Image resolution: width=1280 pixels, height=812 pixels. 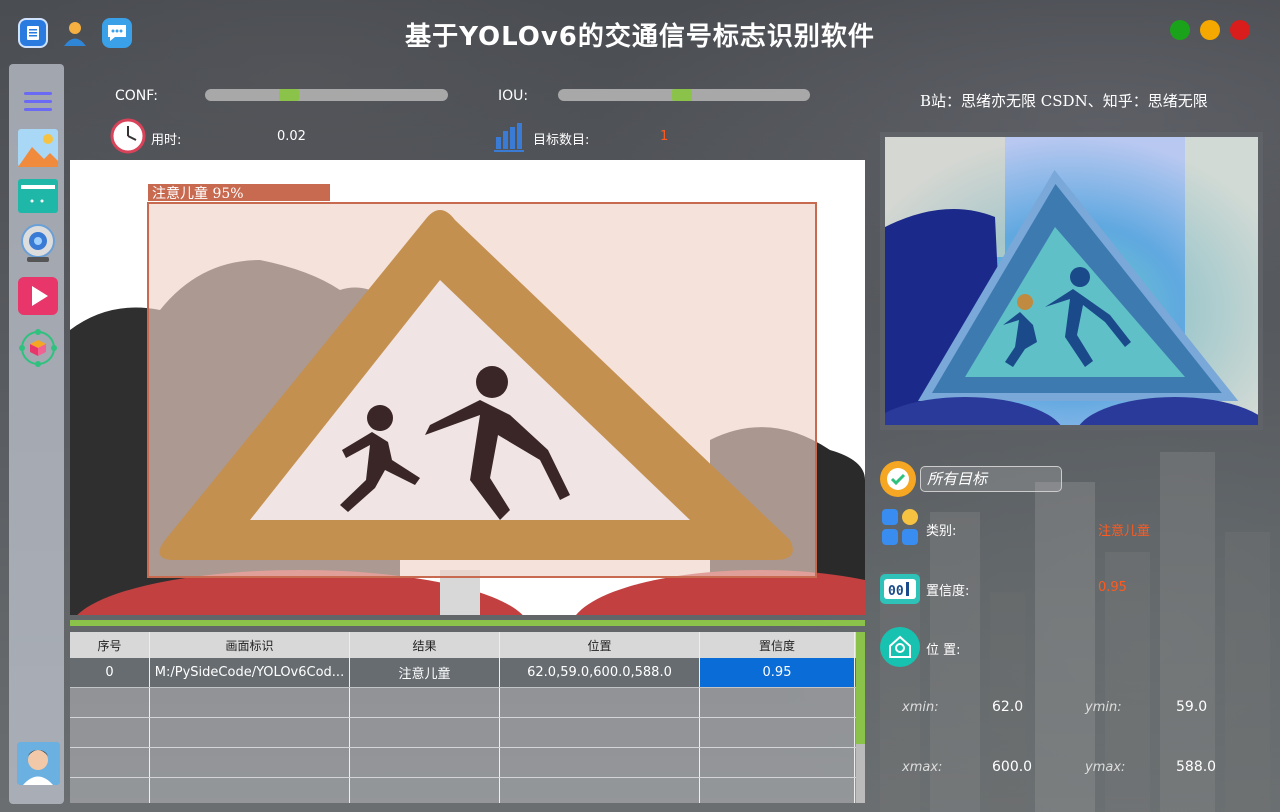 What do you see at coordinates (664, 136) in the screenshot?
I see `count-value: 1` at bounding box center [664, 136].